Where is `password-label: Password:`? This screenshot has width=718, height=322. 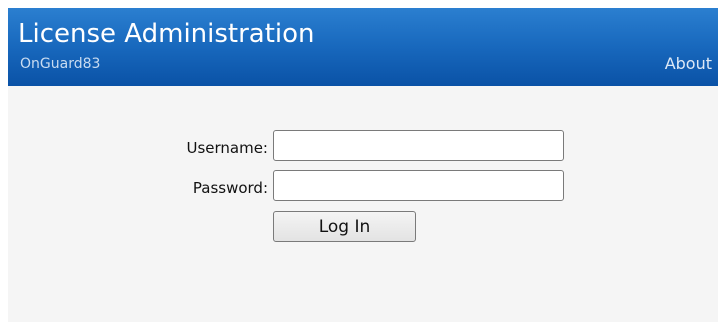 password-label: Password: is located at coordinates (230, 188).